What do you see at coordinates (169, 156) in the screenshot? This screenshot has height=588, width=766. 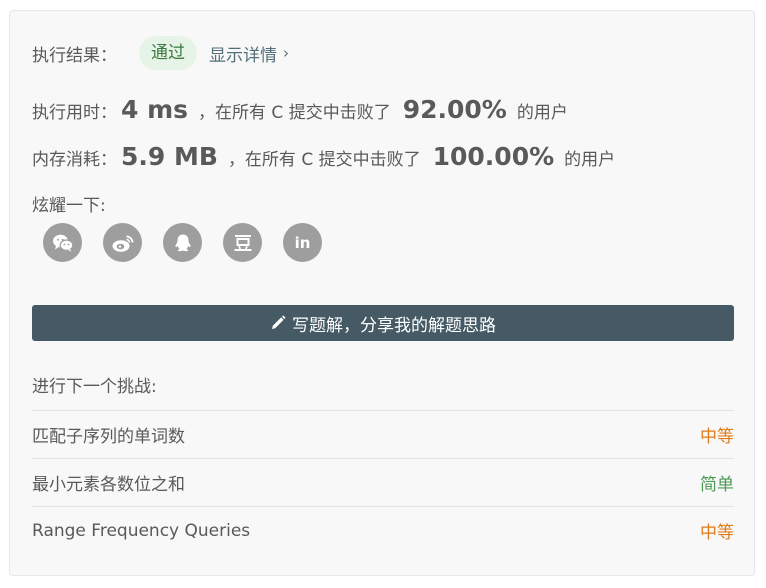 I see `memory-value: 5.9 MB` at bounding box center [169, 156].